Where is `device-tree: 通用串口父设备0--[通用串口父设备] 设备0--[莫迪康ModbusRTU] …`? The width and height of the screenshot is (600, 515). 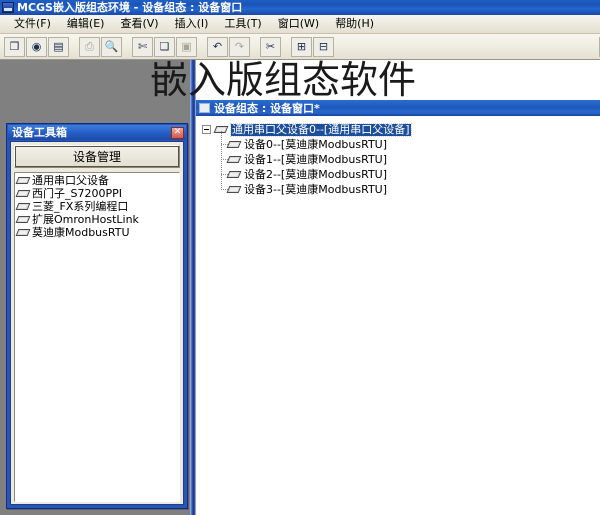 device-tree: 通用串口父设备0--[通用串口父设备] 设备0--[莫迪康ModbusRTU] … is located at coordinates (307, 159).